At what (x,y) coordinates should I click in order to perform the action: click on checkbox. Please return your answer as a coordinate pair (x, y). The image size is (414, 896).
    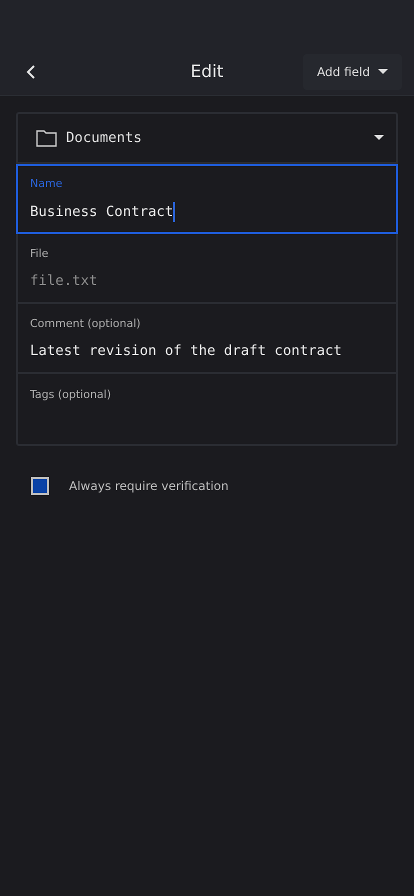
    Looking at the image, I should click on (40, 486).